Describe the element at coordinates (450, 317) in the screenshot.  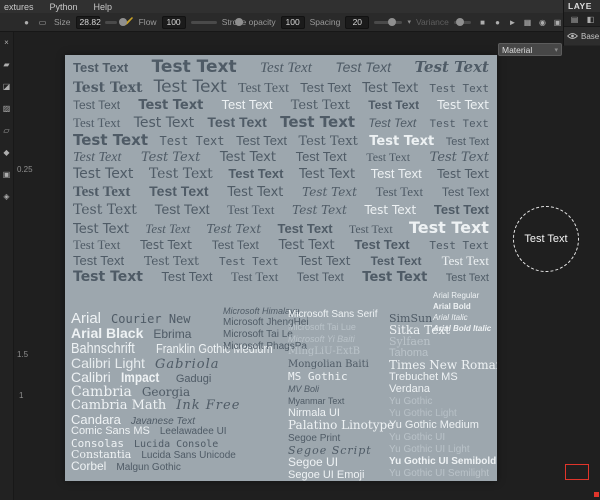
I see `font-name: Arial Italic` at that location.